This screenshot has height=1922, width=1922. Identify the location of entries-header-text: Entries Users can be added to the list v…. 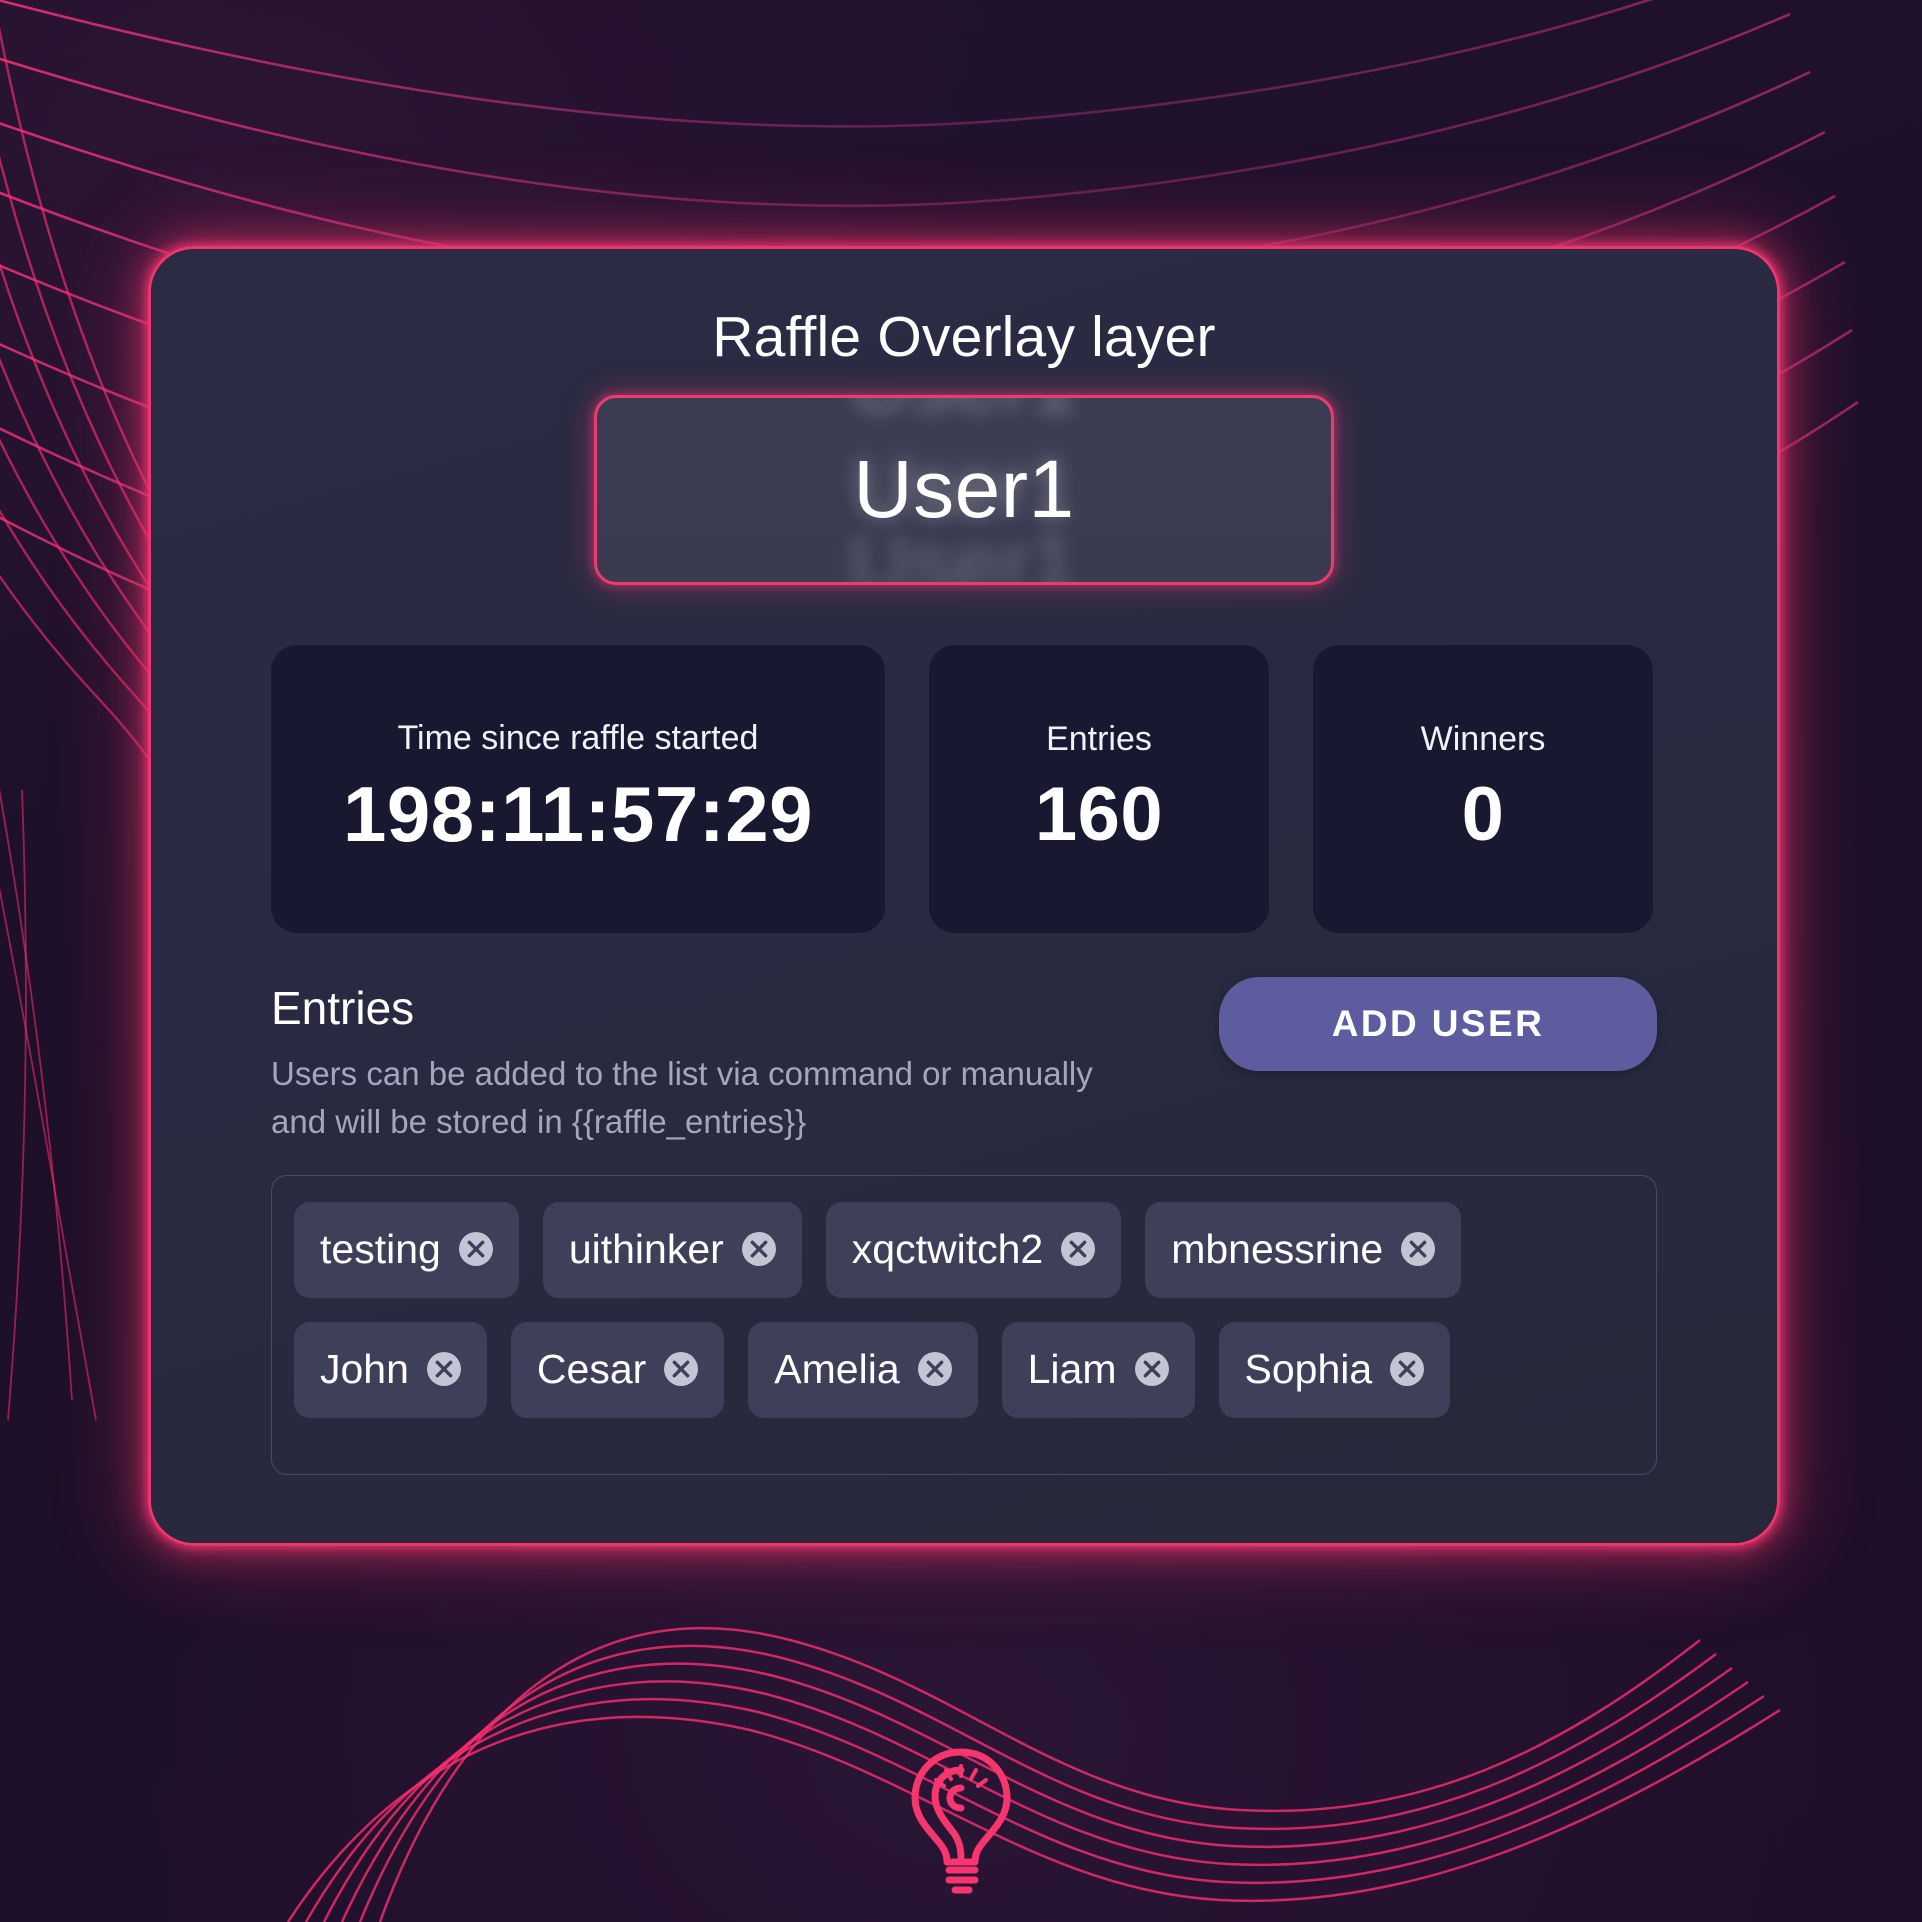
(711, 1061).